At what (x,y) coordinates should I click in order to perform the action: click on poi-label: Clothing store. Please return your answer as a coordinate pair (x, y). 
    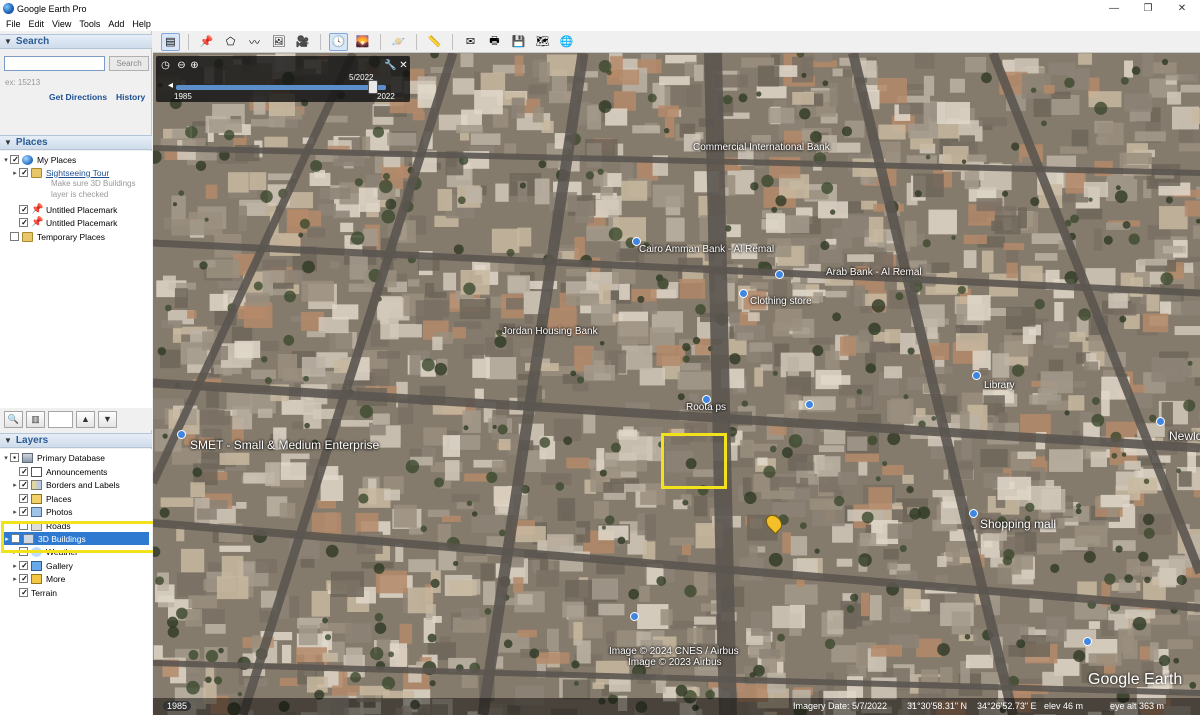
    Looking at the image, I should click on (781, 301).